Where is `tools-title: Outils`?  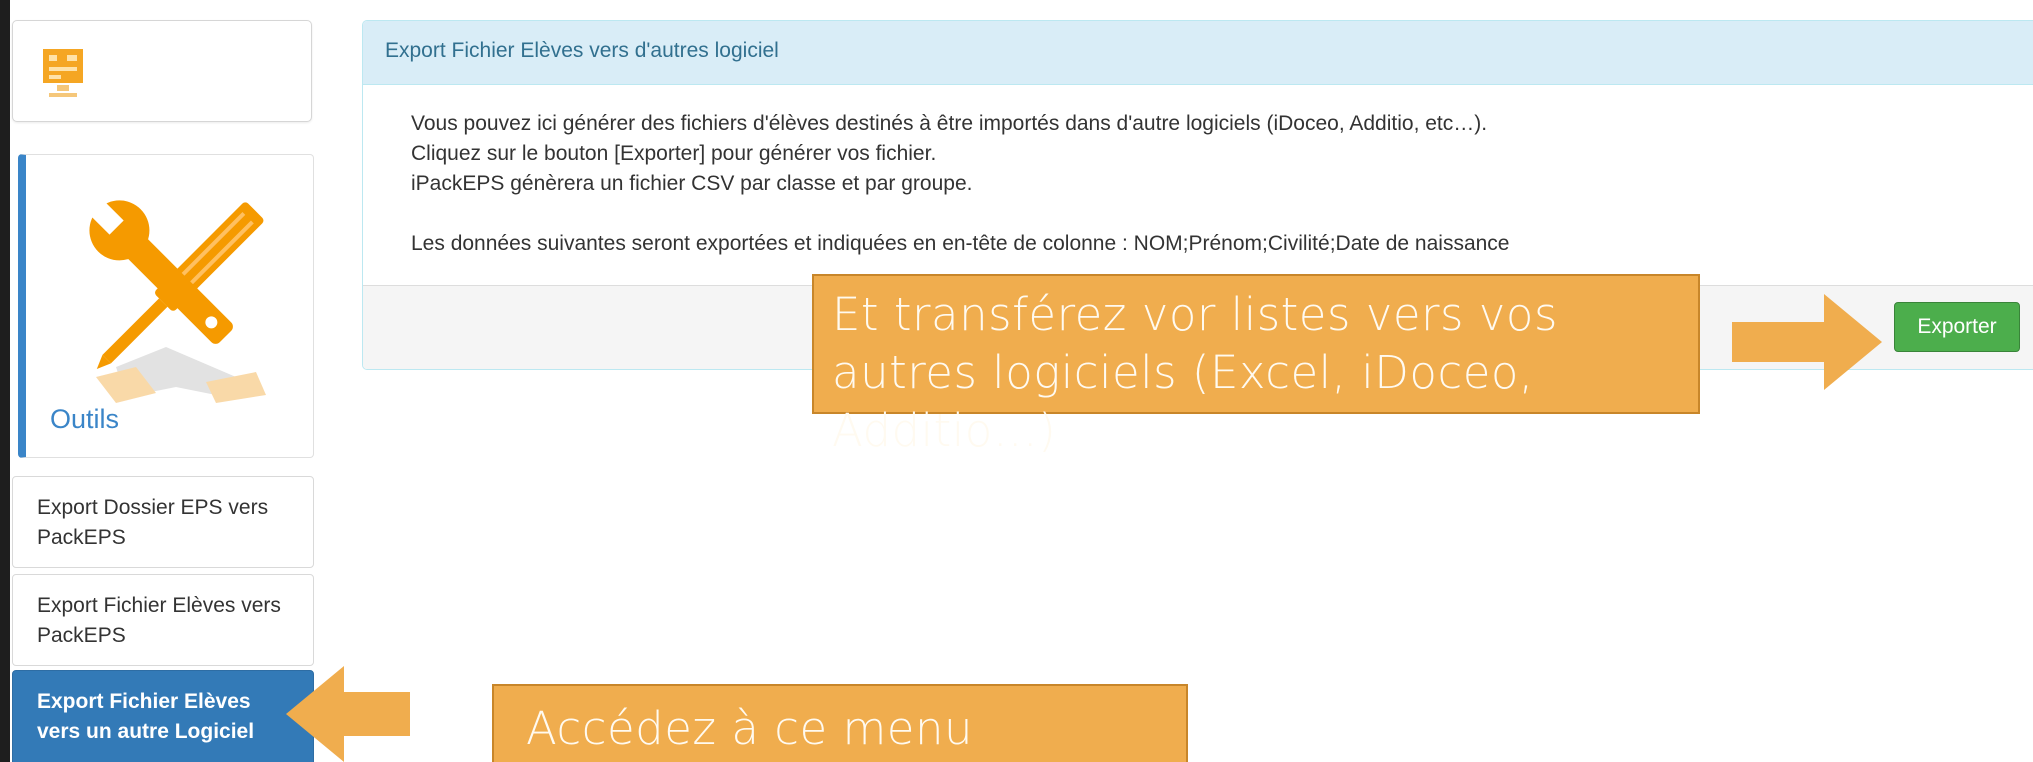 tools-title: Outils is located at coordinates (85, 419).